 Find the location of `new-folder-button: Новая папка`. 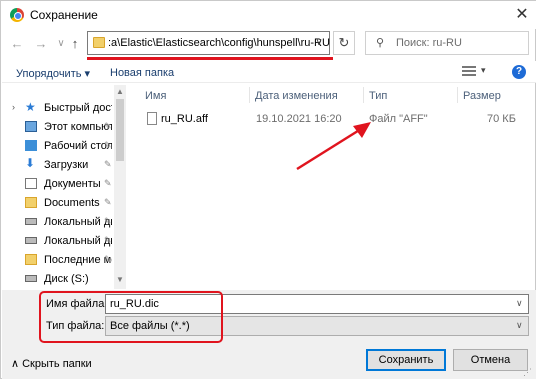

new-folder-button: Новая папка is located at coordinates (142, 73).